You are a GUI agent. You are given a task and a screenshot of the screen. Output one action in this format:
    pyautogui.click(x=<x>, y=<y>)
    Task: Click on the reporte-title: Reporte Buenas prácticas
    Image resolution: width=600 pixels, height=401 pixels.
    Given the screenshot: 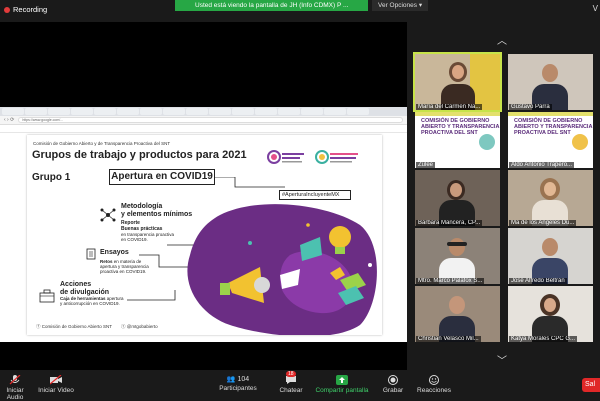 What is the action you would take?
    pyautogui.click(x=142, y=226)
    